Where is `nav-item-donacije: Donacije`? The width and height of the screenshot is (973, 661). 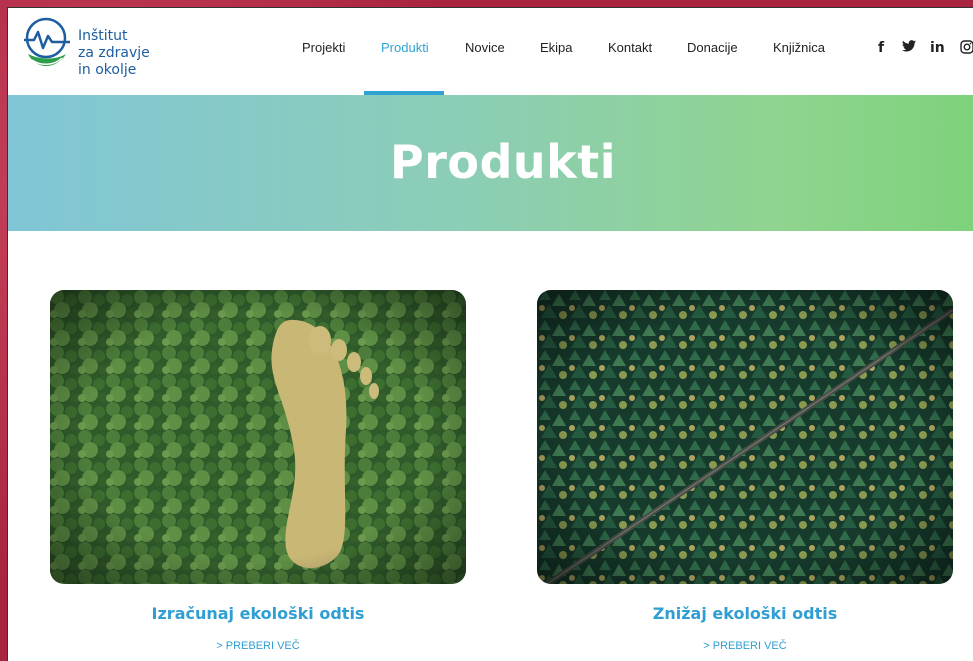
nav-item-donacije: Donacije is located at coordinates (712, 47).